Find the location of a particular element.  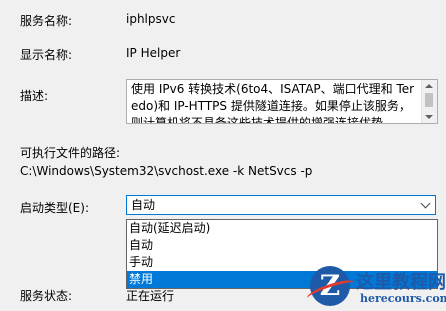

scroll-thumb is located at coordinates (429, 100).